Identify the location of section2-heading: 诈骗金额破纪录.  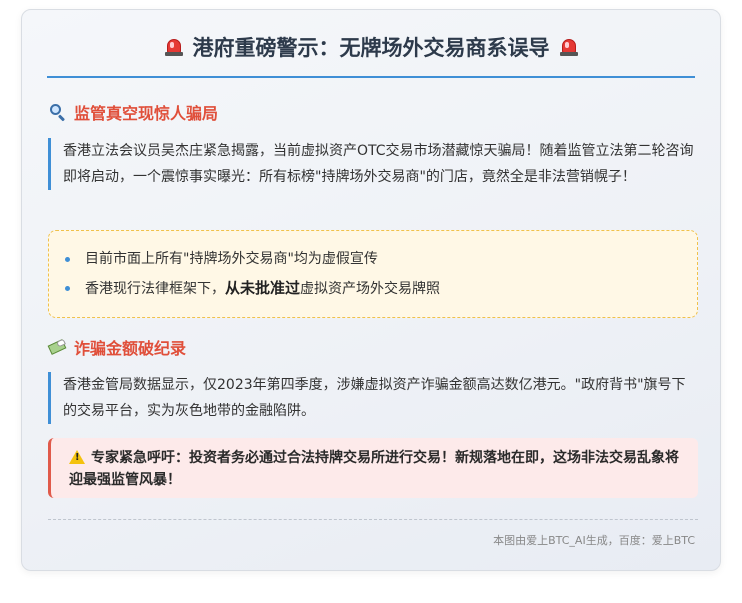
(117, 347).